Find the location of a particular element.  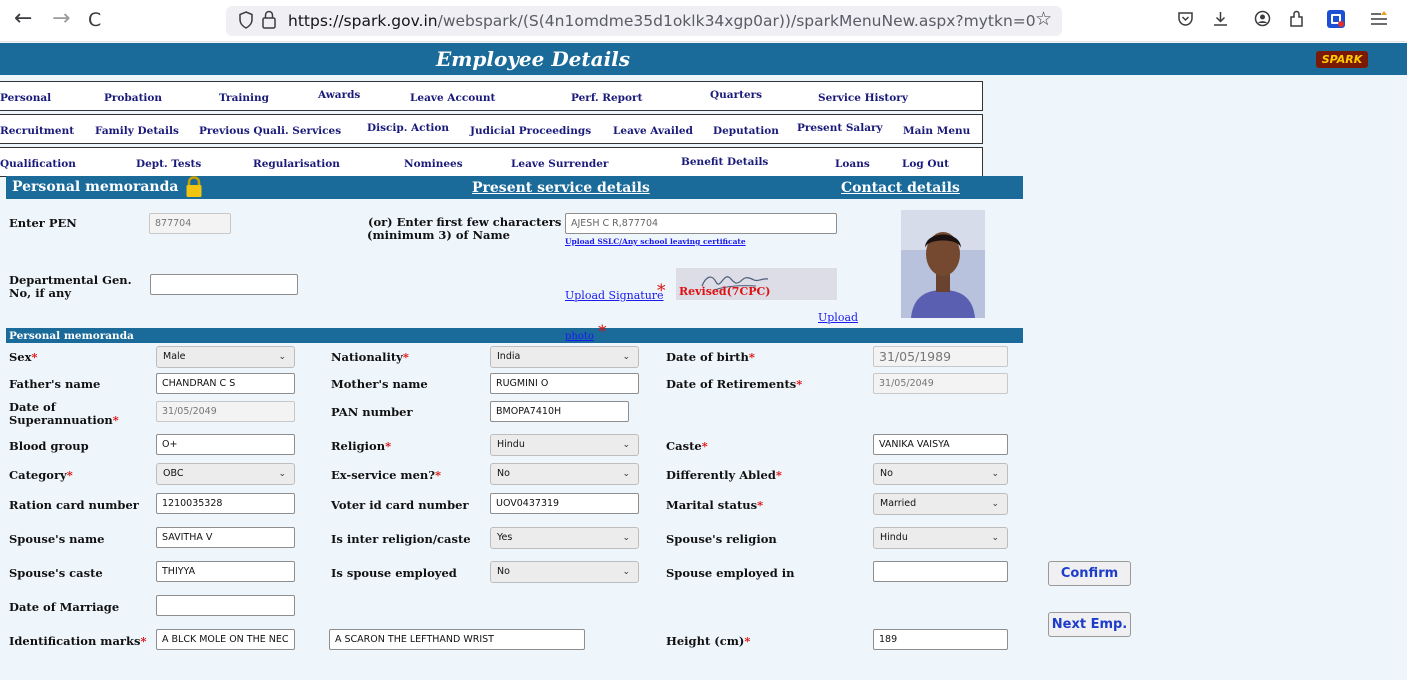

mother-name-input is located at coordinates (564, 383).